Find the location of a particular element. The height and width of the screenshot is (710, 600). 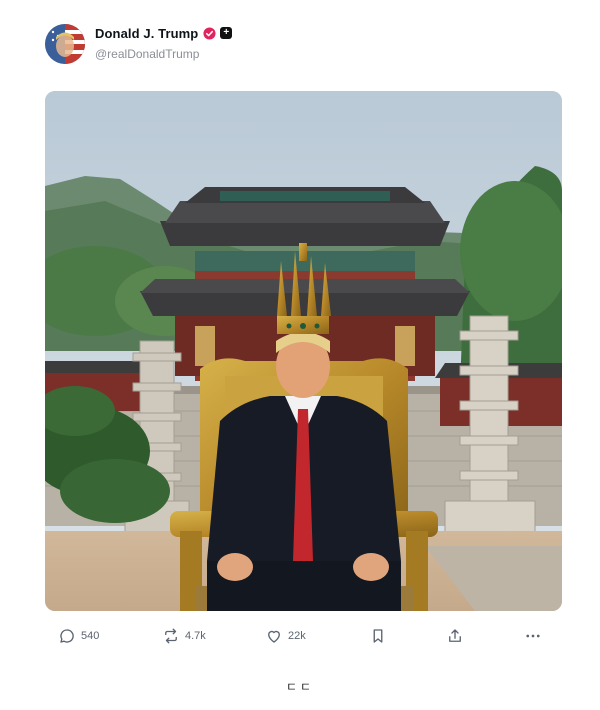

action-bar: 540 4.7k 22k is located at coordinates (300, 636).